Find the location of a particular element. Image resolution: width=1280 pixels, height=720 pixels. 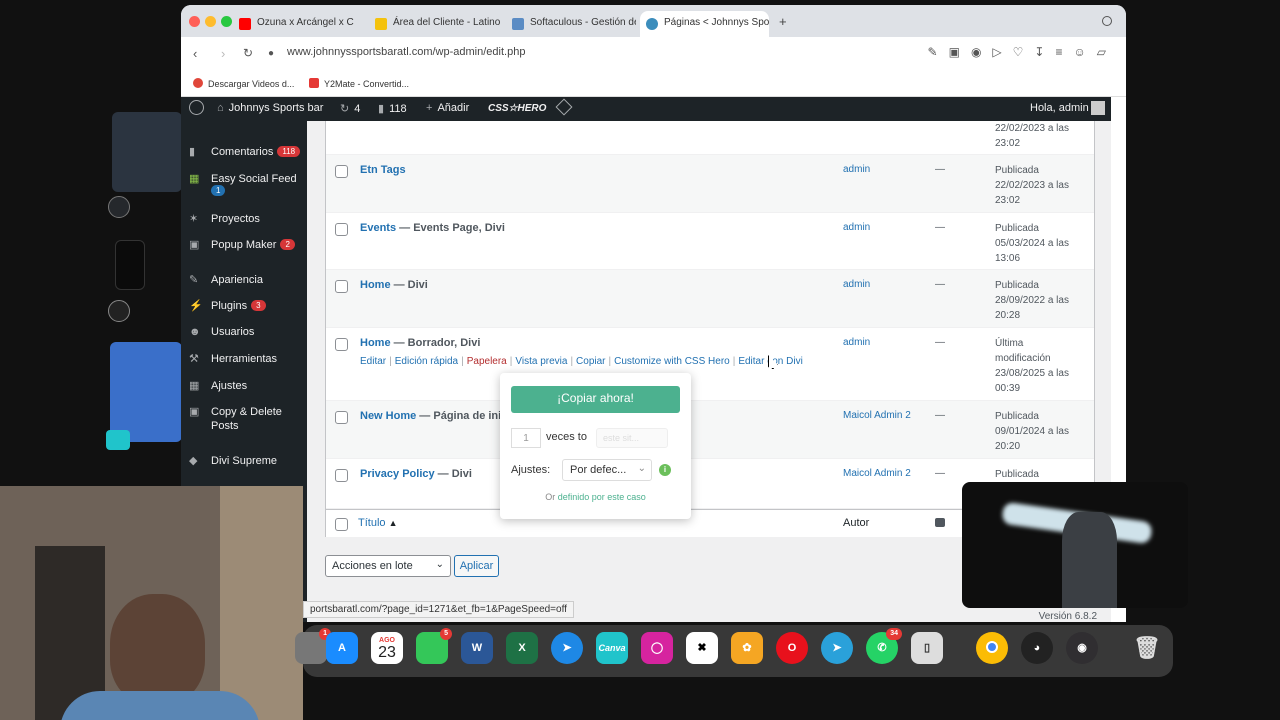

app-store-icon: A is located at coordinates (342, 648).